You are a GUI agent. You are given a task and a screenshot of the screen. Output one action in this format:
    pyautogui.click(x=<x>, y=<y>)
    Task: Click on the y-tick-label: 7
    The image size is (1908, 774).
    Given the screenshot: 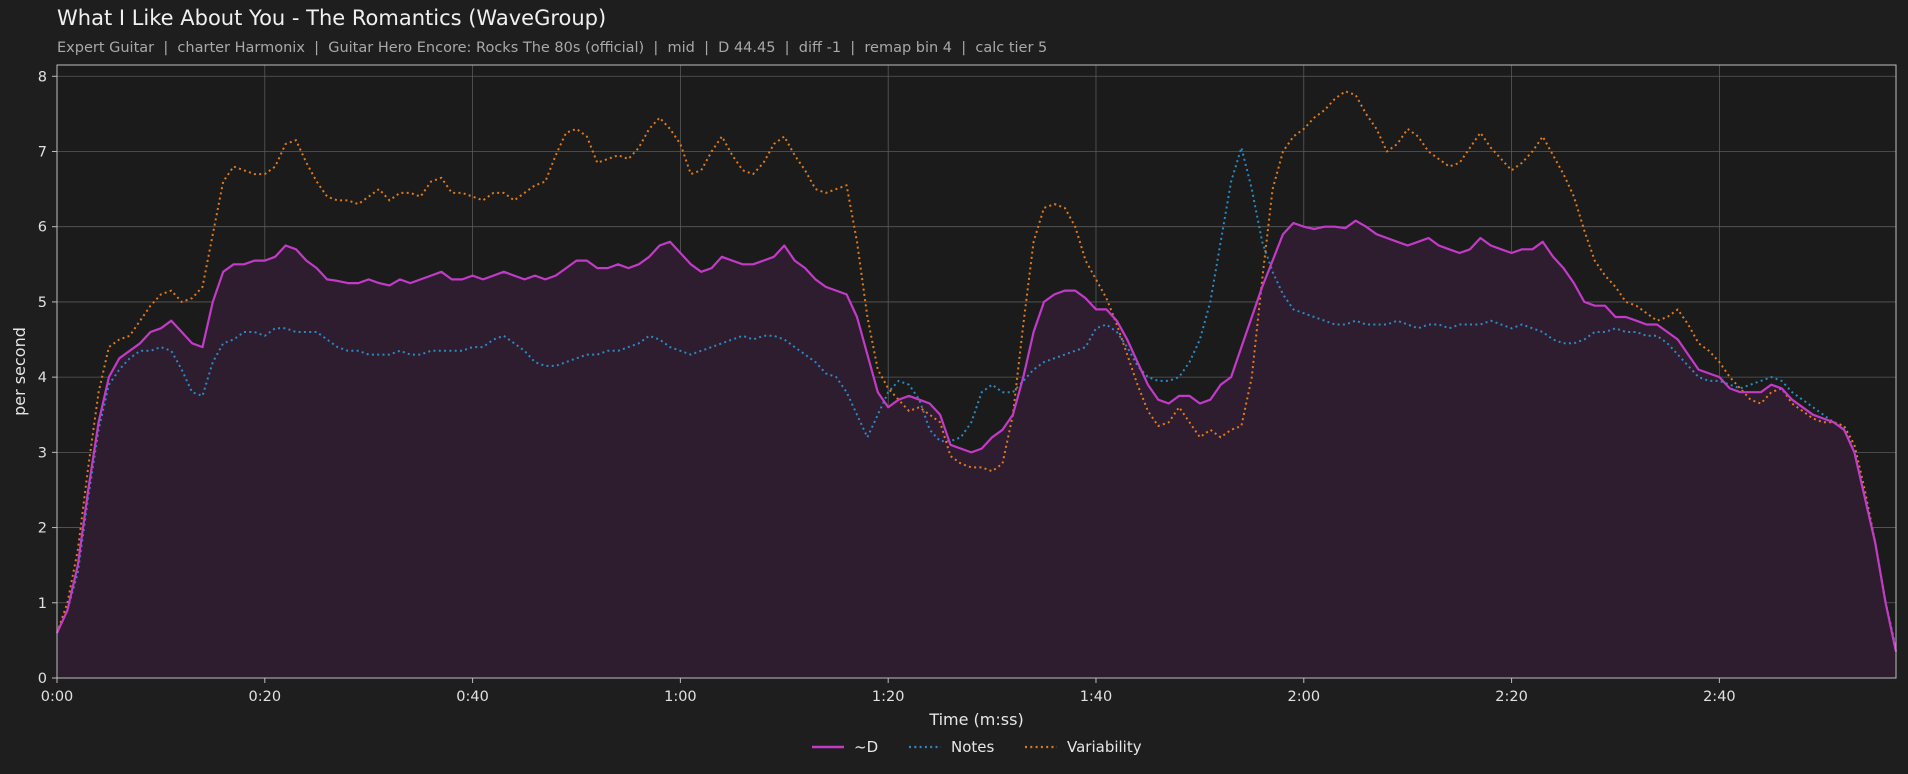 What is the action you would take?
    pyautogui.click(x=42, y=152)
    